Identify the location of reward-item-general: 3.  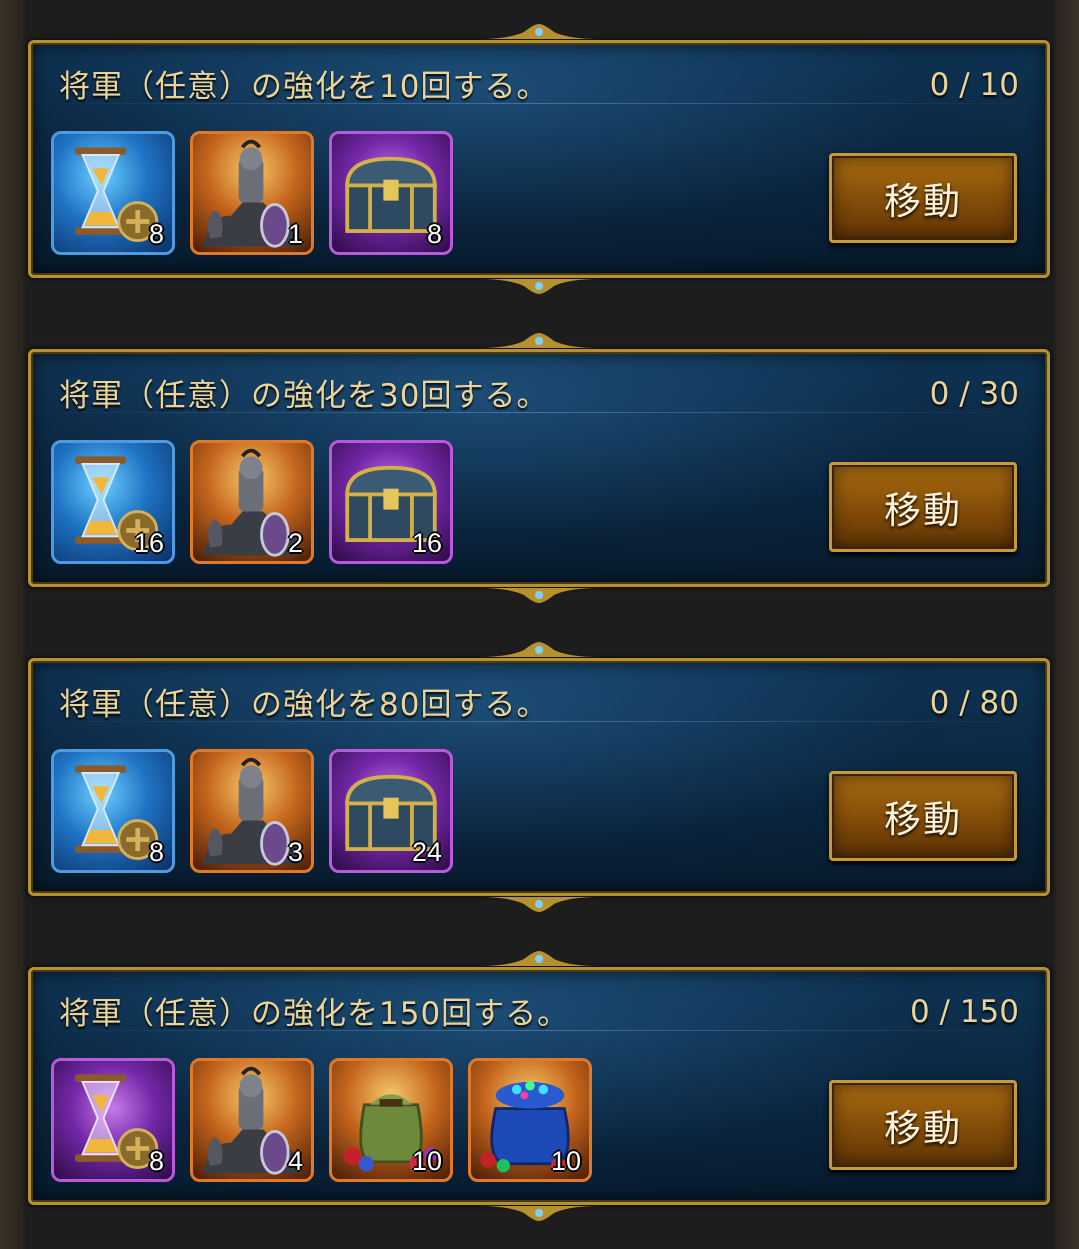
(252, 811).